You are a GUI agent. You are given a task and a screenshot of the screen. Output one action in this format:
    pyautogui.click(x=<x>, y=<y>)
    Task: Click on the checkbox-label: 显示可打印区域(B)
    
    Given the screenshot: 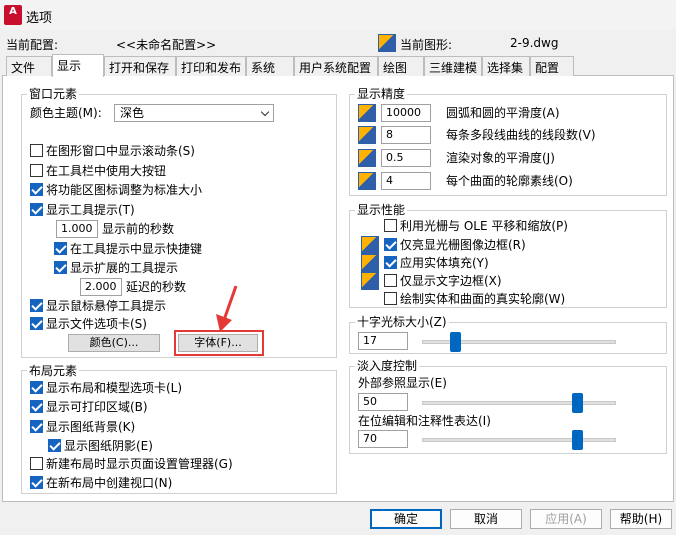 What is the action you would take?
    pyautogui.click(x=97, y=407)
    